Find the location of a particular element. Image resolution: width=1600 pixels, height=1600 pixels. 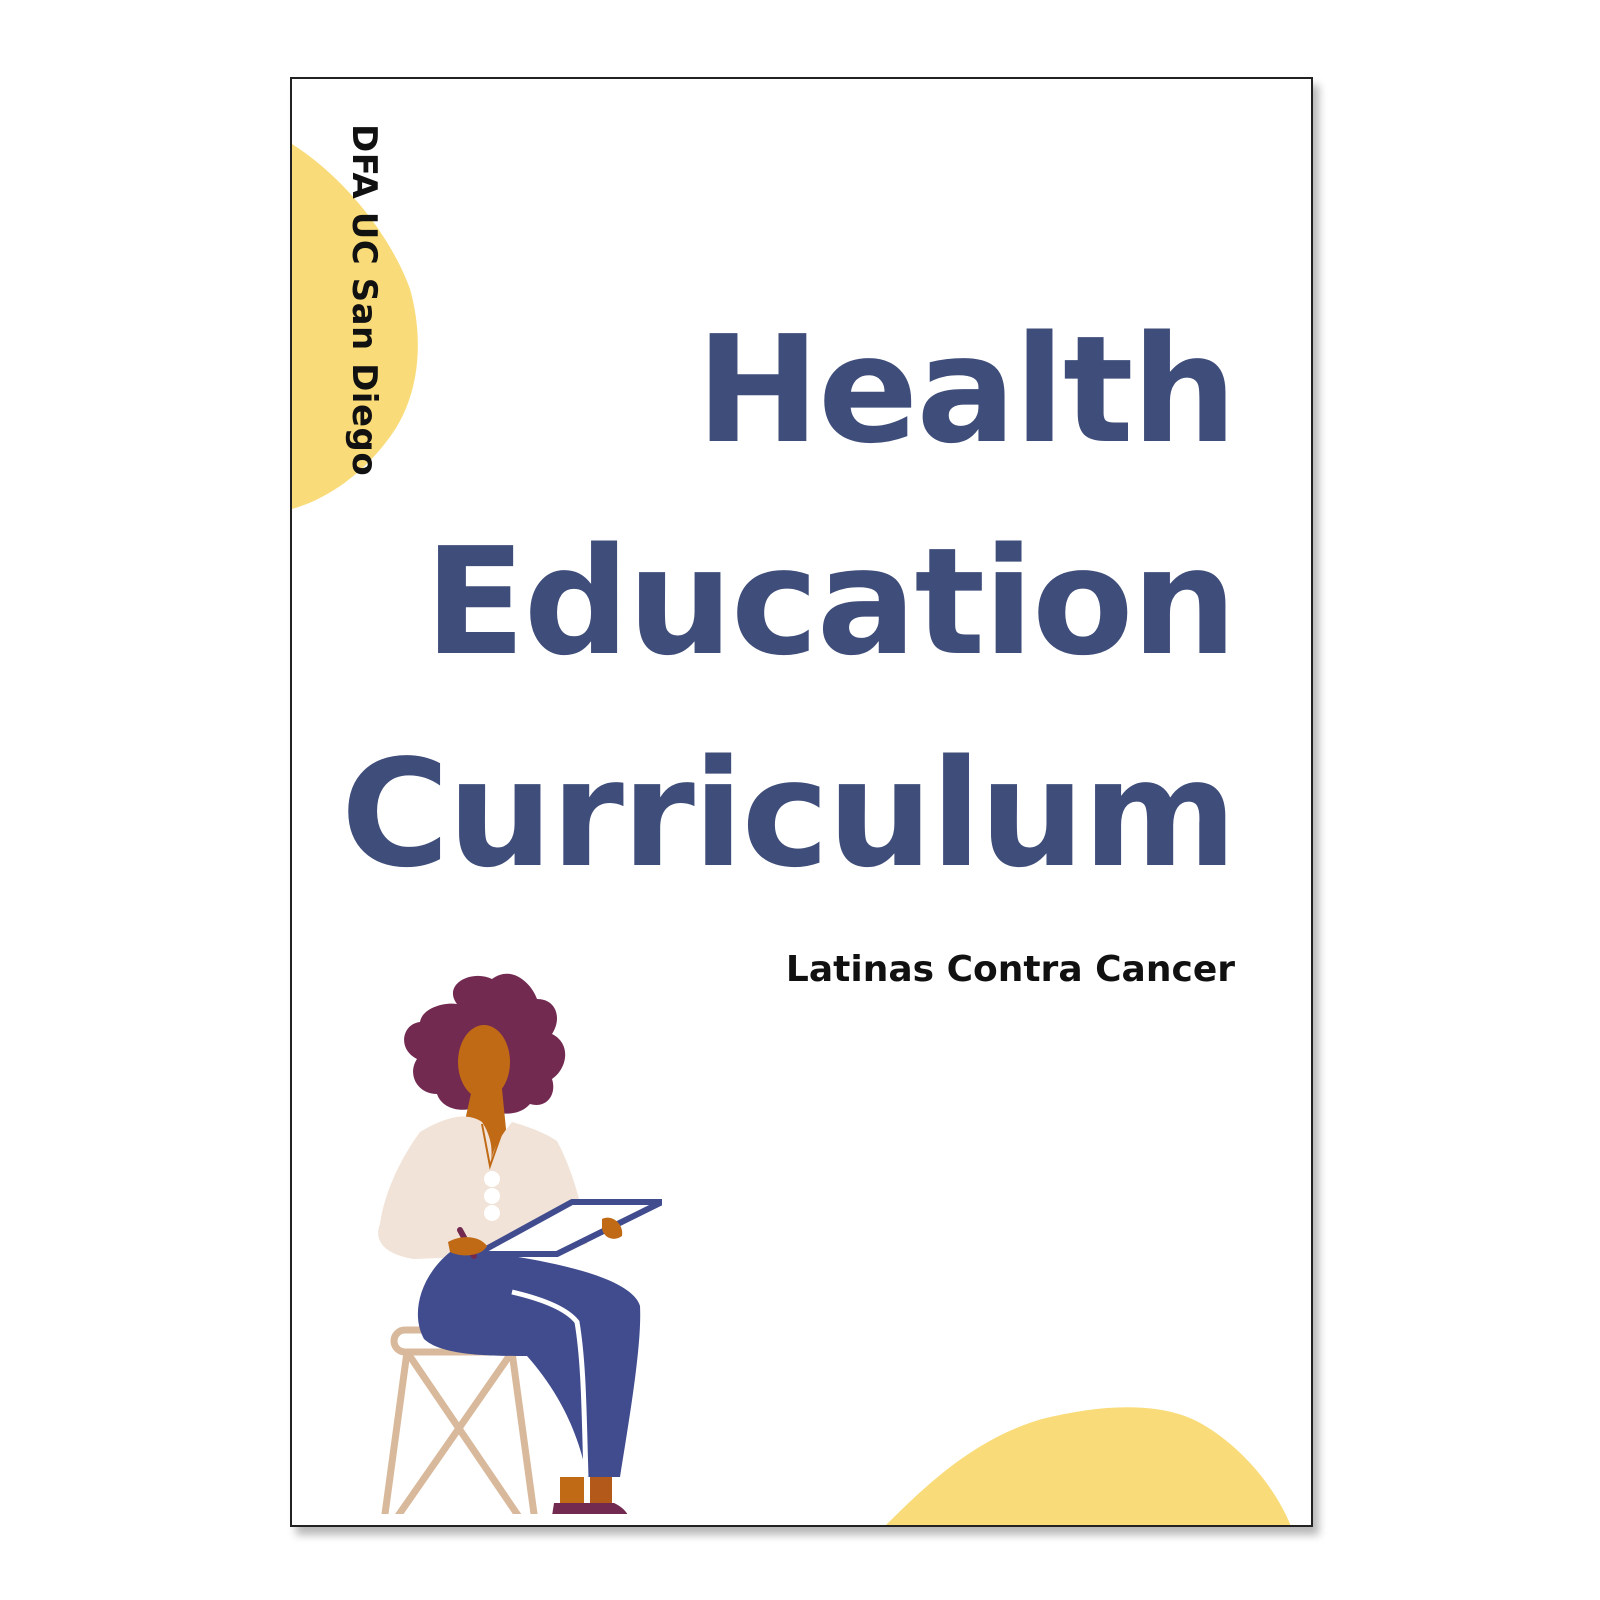

title-line: Health is located at coordinates (966, 390).